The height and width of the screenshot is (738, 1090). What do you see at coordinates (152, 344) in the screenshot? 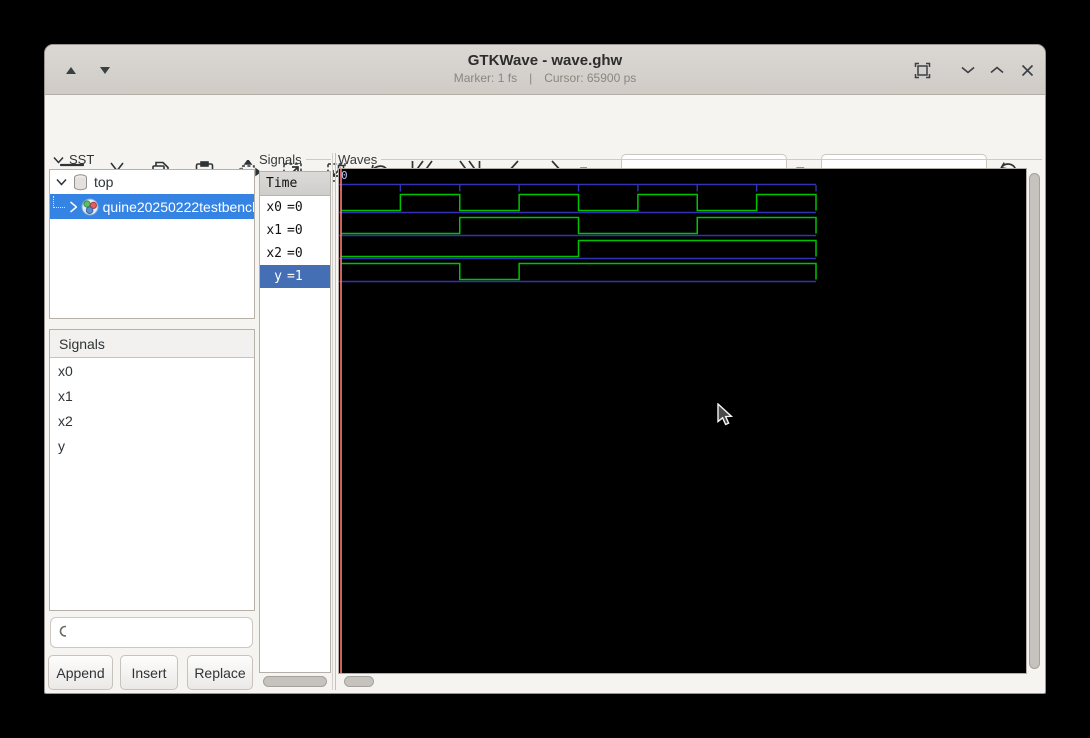
I see `signals-list-header: Signals` at bounding box center [152, 344].